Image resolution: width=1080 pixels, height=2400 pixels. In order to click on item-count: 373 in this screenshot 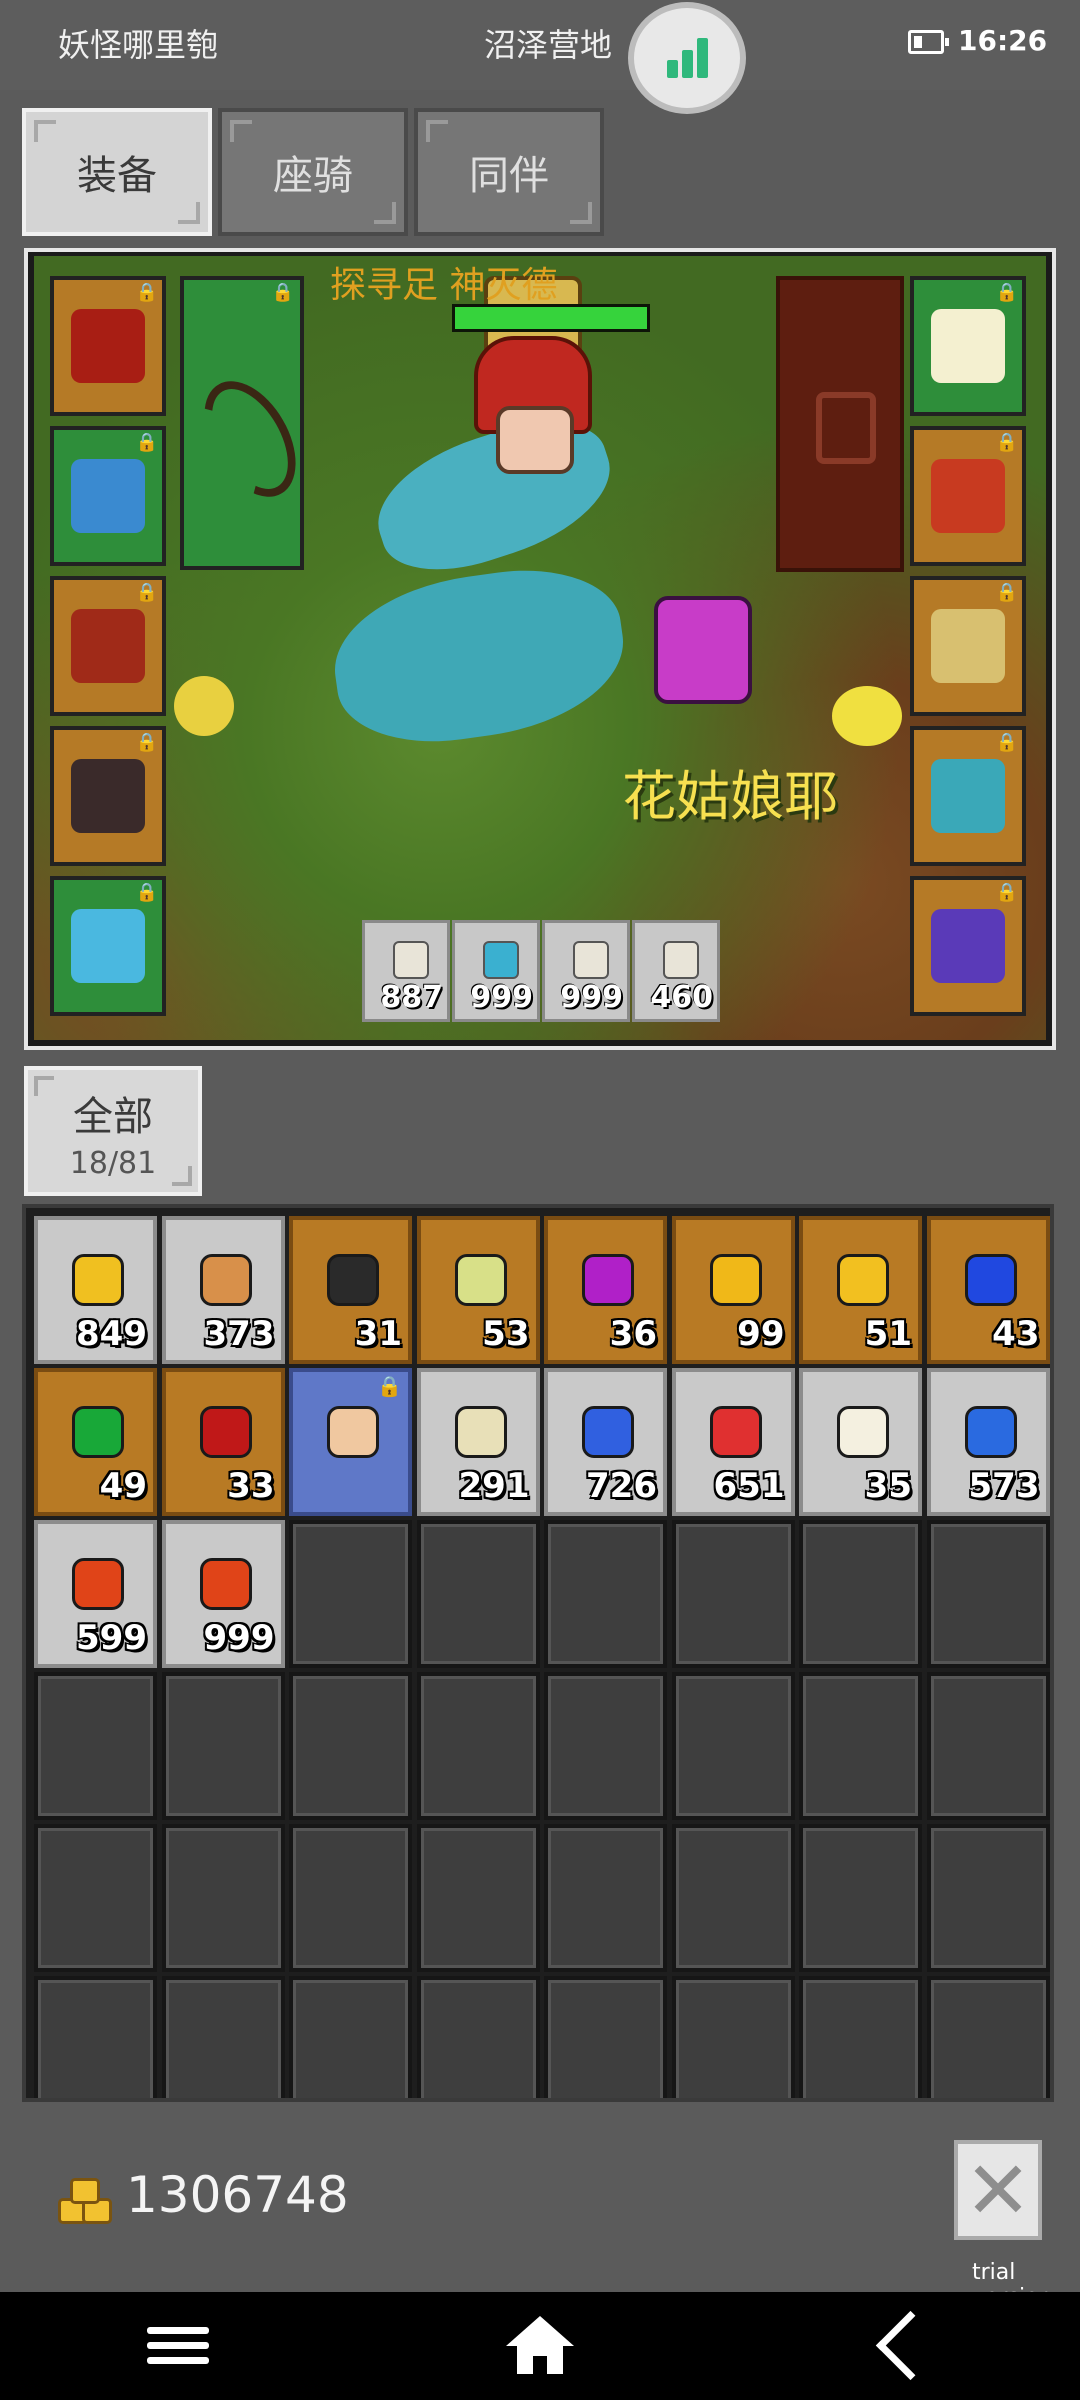, I will do `click(239, 1334)`.